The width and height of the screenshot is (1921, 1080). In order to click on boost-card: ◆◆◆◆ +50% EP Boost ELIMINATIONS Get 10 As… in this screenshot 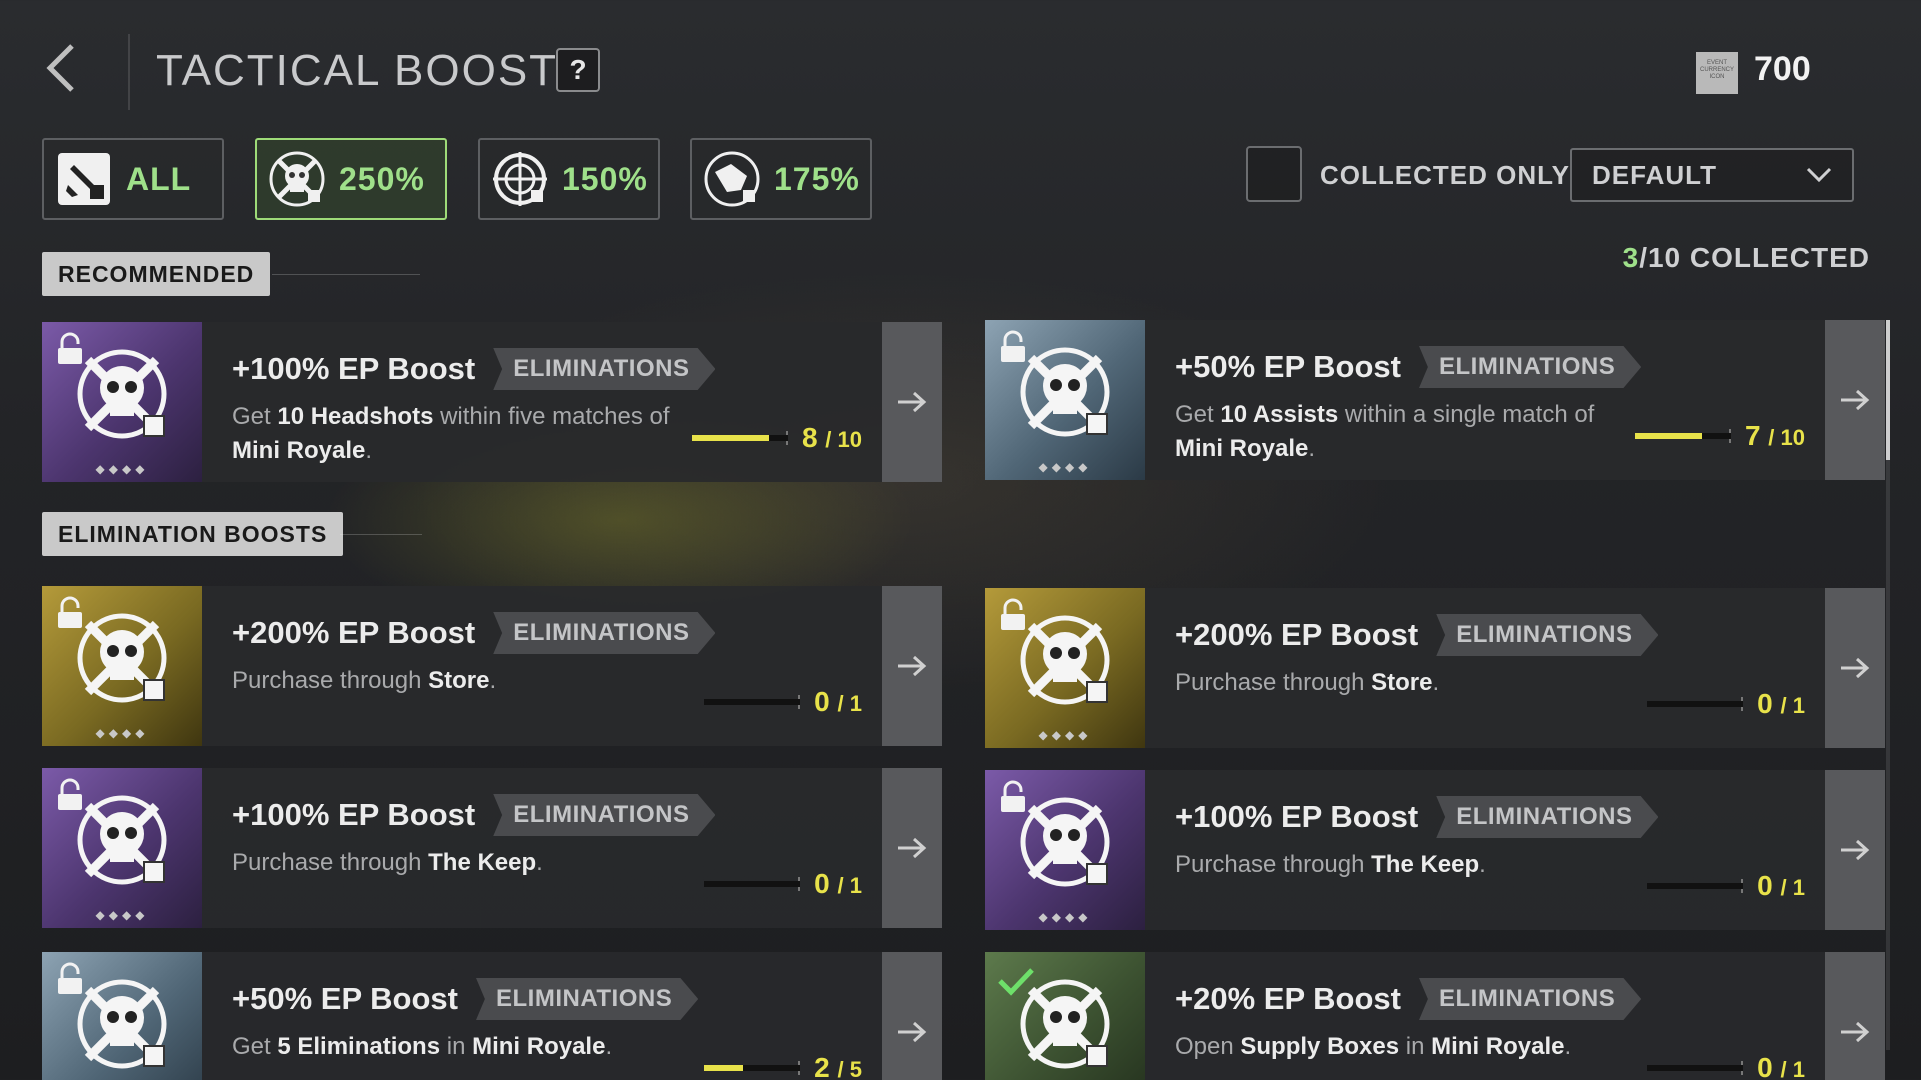, I will do `click(1435, 400)`.